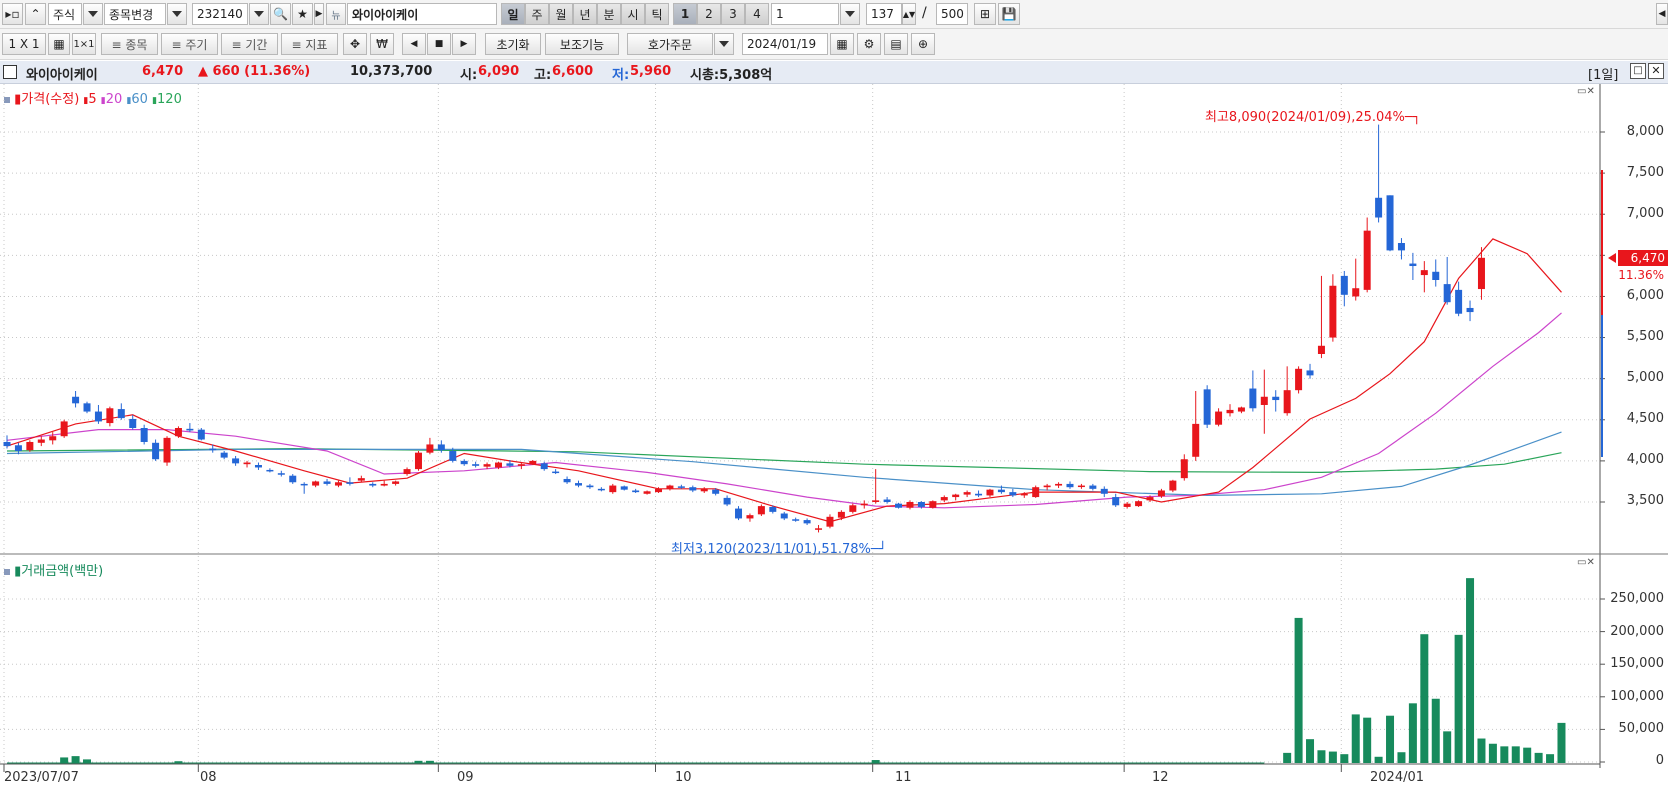  I want to click on single-layout-icon: 1×1, so click(84, 44).